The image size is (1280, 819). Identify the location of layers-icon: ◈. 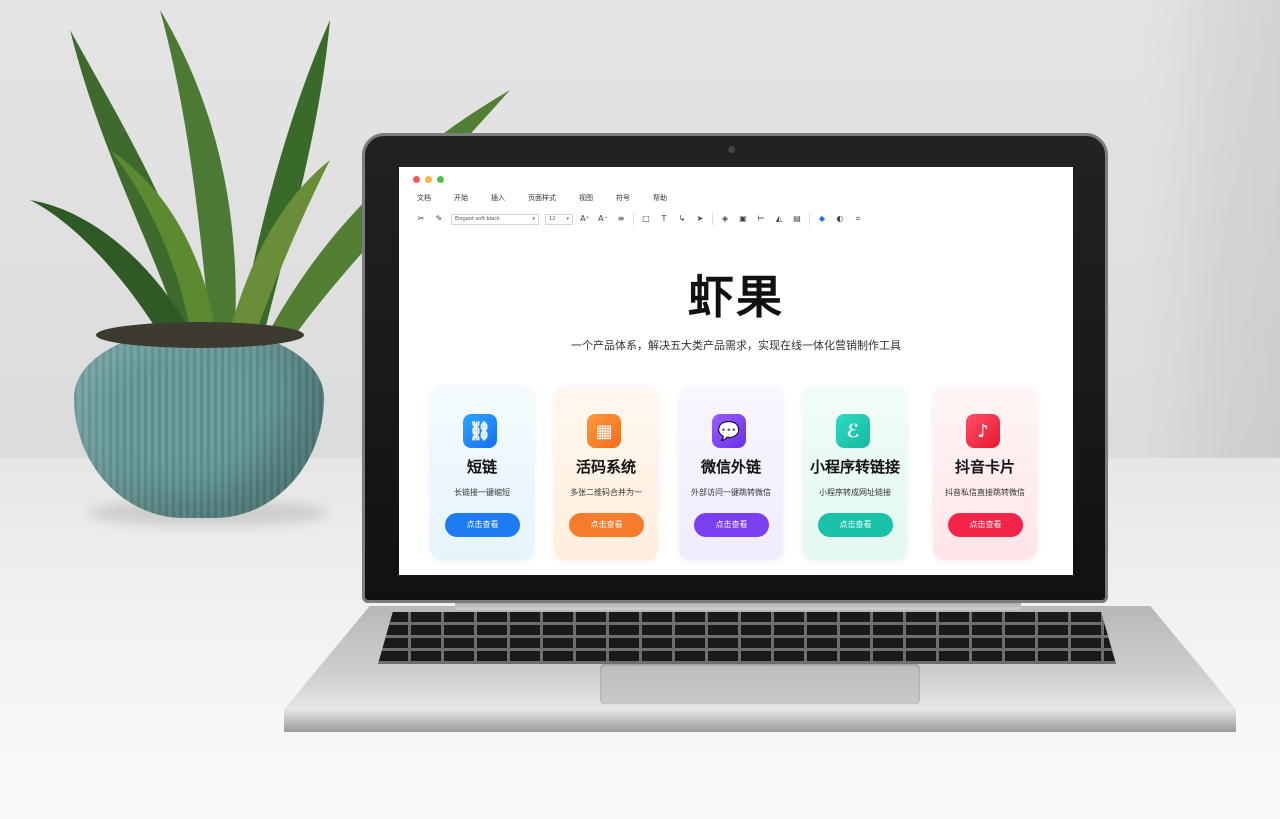
(725, 219).